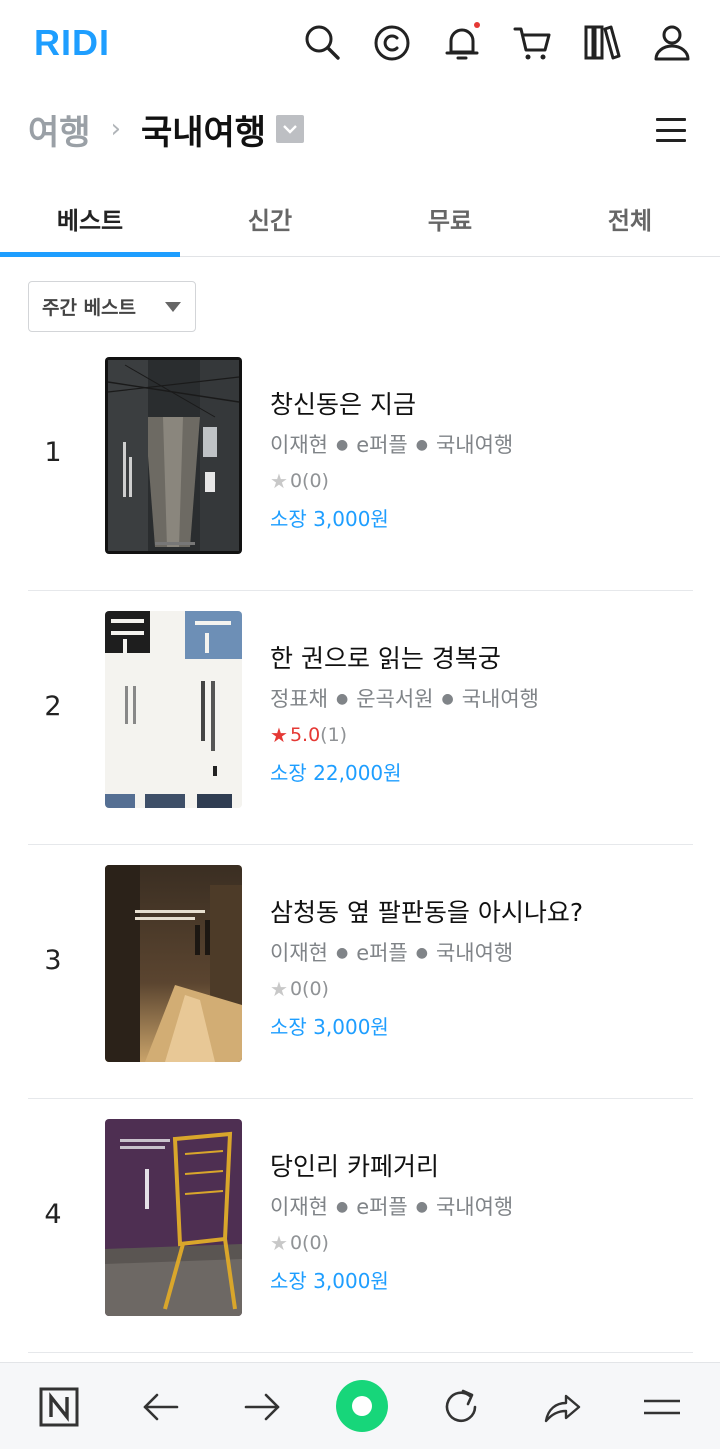 Image resolution: width=720 pixels, height=1449 pixels. What do you see at coordinates (391, 403) in the screenshot?
I see `book-title: 창신동은 지금` at bounding box center [391, 403].